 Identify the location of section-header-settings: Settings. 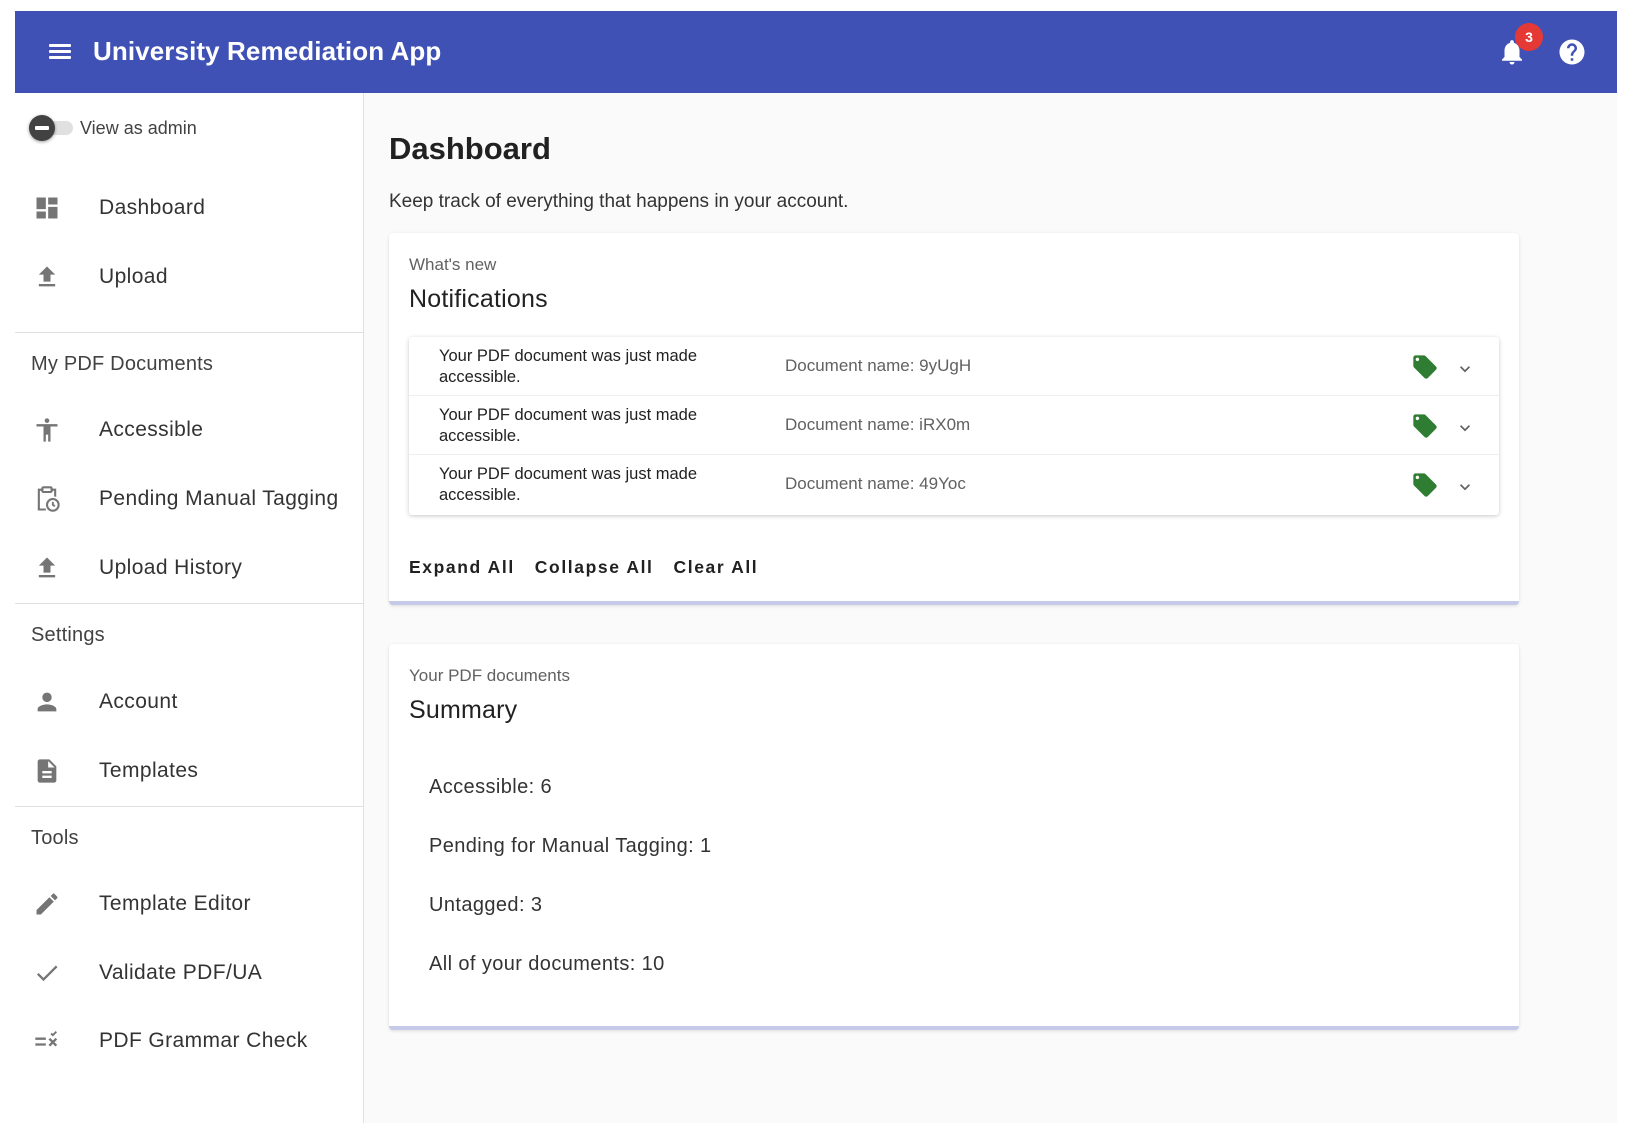
(68, 635).